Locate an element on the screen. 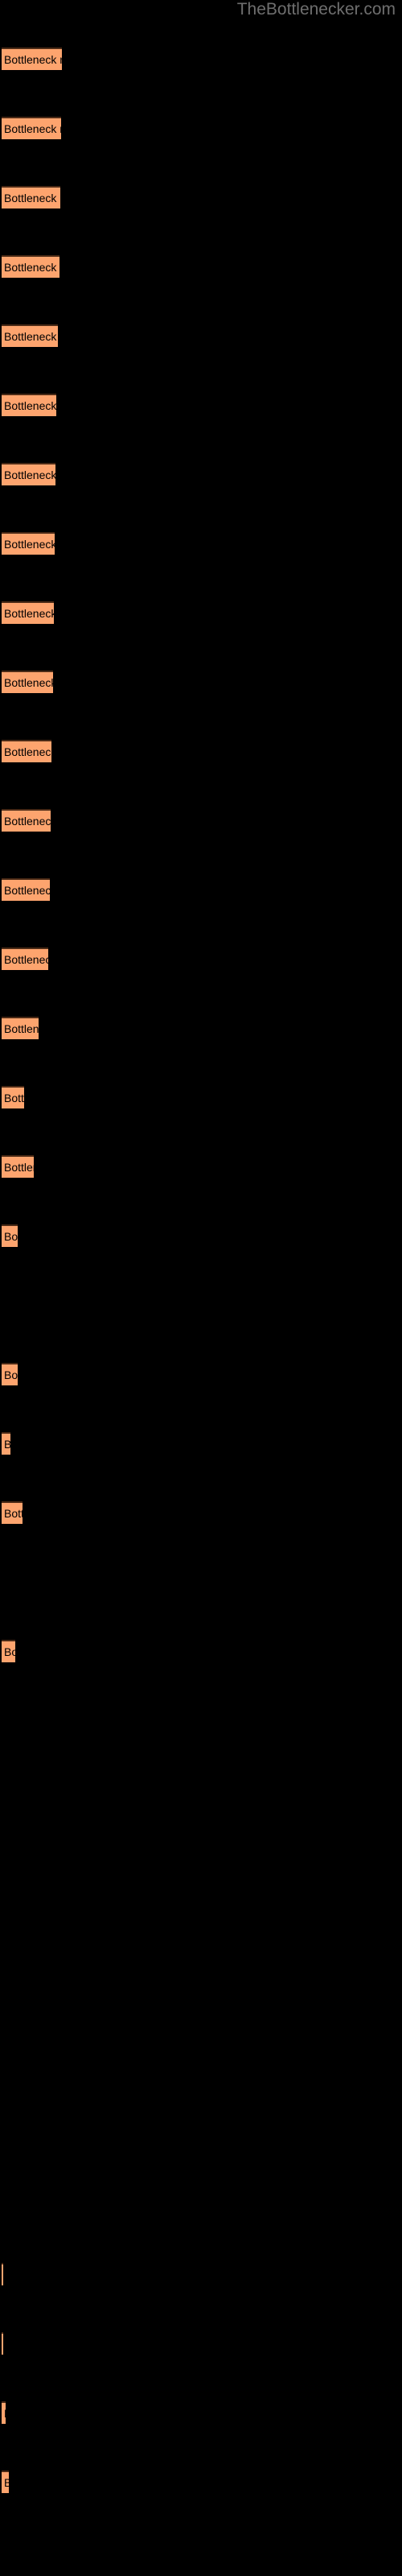 This screenshot has width=402, height=2576. site-title: TheBottlenecker.com is located at coordinates (316, 9).